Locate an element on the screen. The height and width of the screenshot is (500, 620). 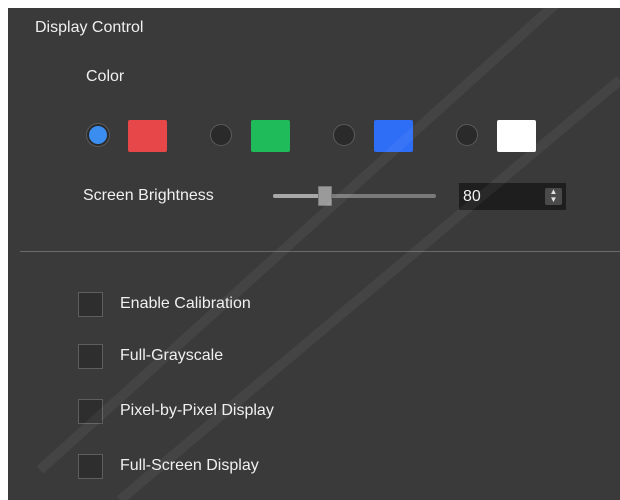
checkbox-label: Enable Calibration is located at coordinates (185, 303).